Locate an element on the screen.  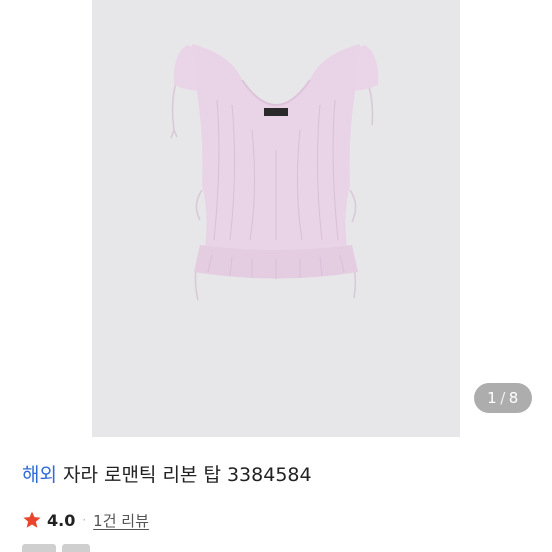
next-row-partial is located at coordinates (67, 547).